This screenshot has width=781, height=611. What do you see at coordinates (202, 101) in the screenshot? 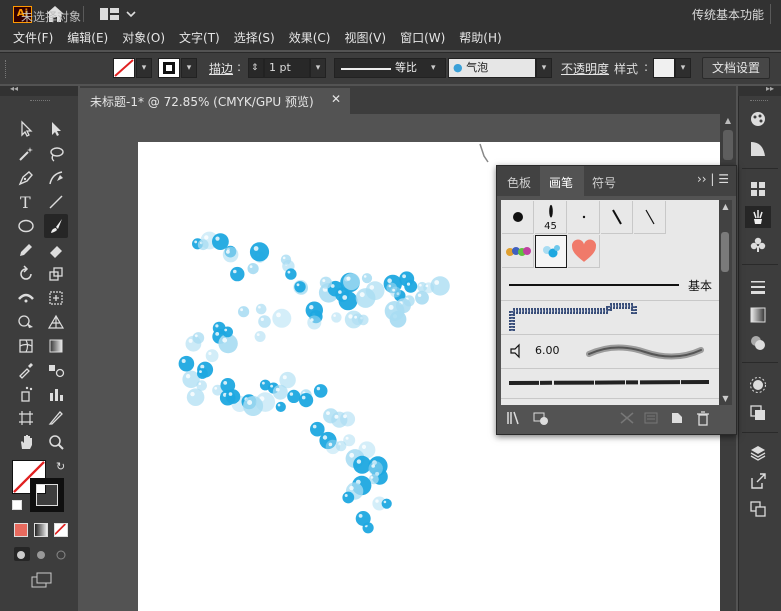
I see `document-tab-title: 未标题-1* @ 72.85% (CMYK/GPU 预览)` at bounding box center [202, 101].